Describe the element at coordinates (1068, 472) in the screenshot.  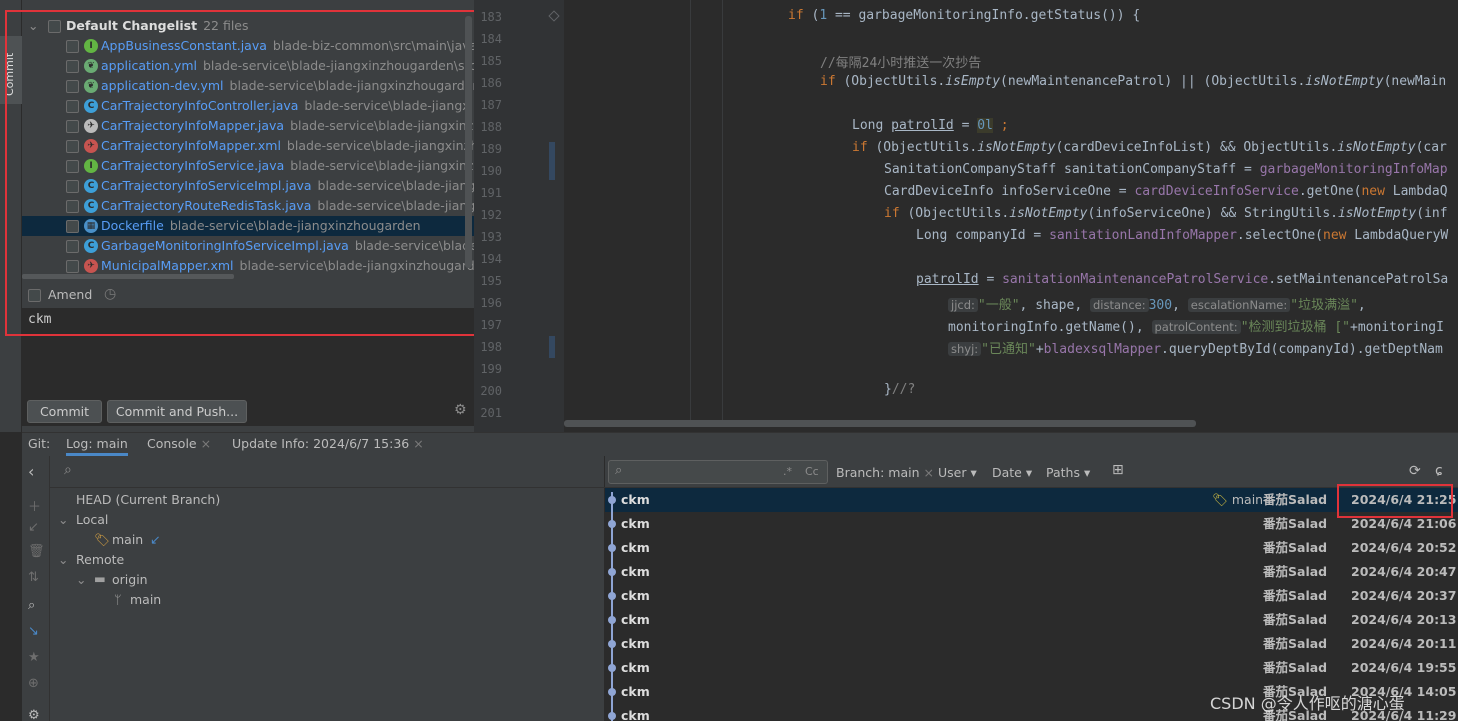
I see `paths-filter: Paths ▾` at that location.